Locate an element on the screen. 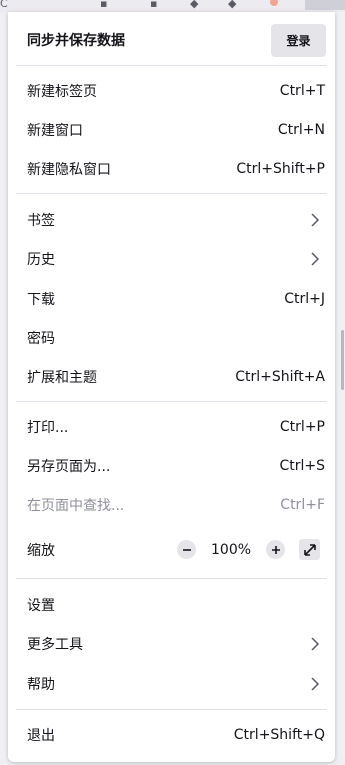 The width and height of the screenshot is (345, 765). sync-header: 同步并保存数据 登录 is located at coordinates (171, 38).